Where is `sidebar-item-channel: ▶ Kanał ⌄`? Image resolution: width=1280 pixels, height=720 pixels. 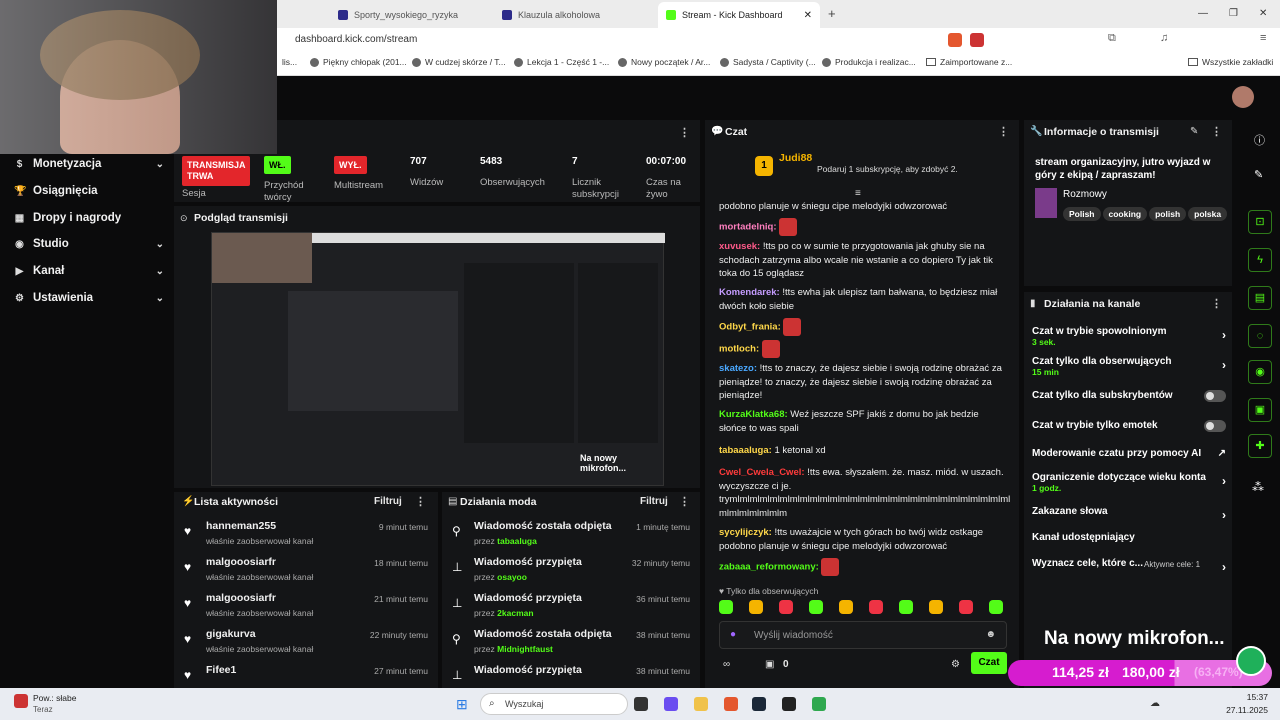
sidebar-item-channel: ▶ Kanał ⌄ is located at coordinates (89, 271).